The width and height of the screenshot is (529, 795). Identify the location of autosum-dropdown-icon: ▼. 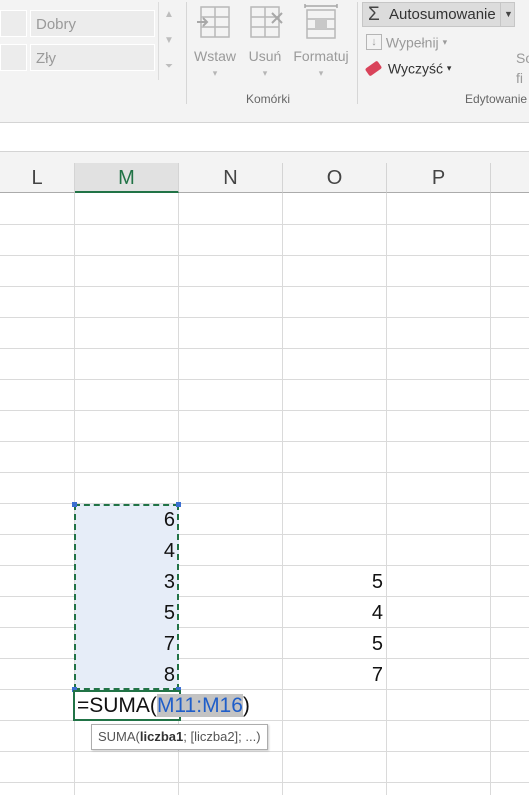
(508, 14).